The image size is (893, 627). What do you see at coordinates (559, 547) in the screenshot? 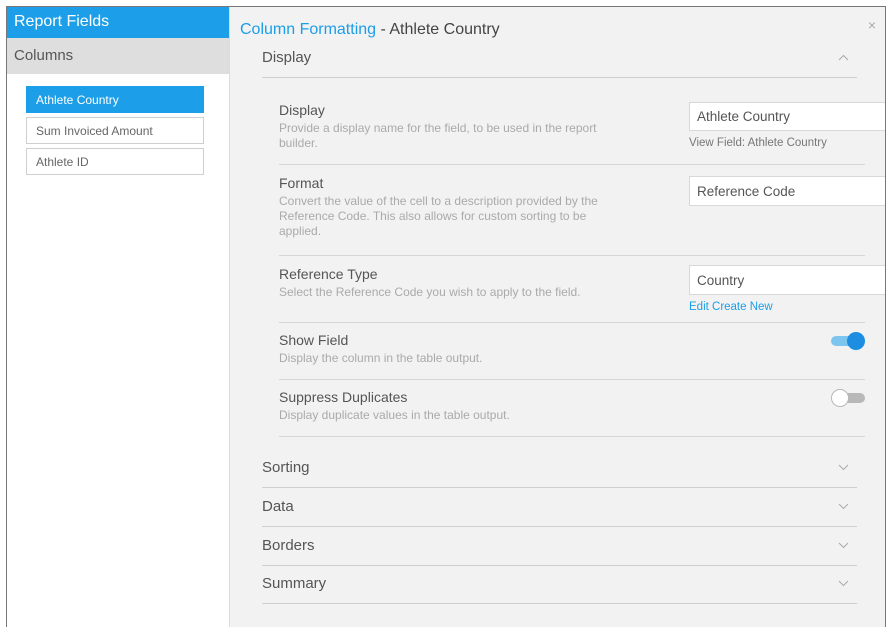
I see `section-borders: Borders` at bounding box center [559, 547].